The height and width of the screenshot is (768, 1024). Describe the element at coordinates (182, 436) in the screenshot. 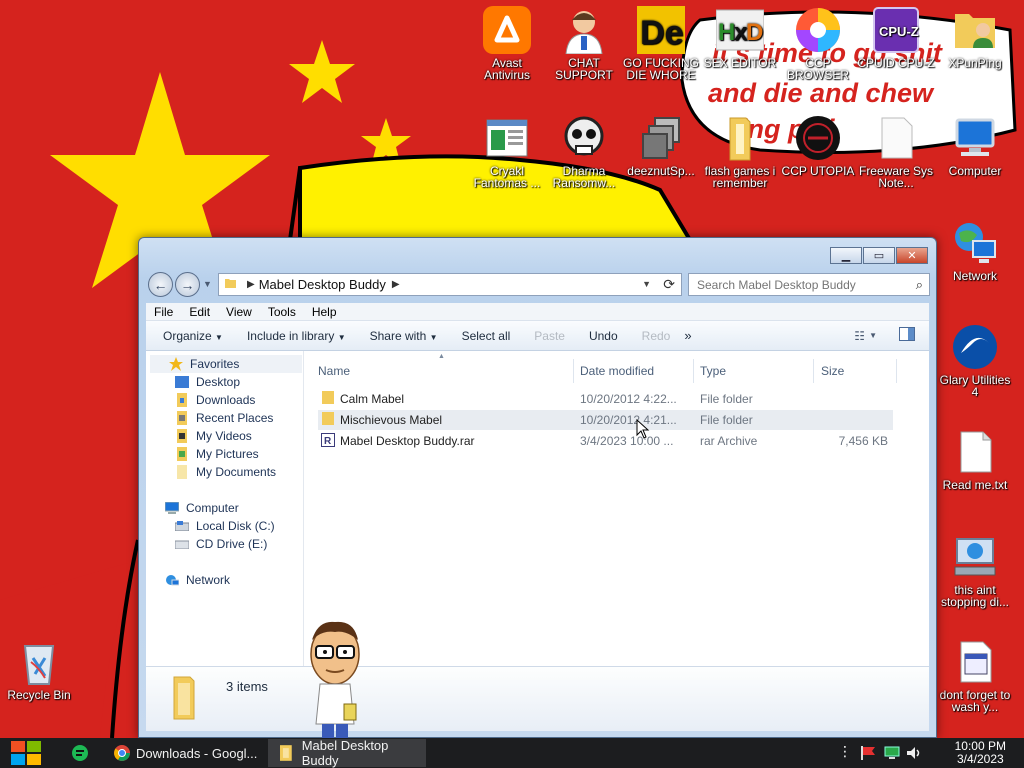

I see `videos-folder-icon` at that location.